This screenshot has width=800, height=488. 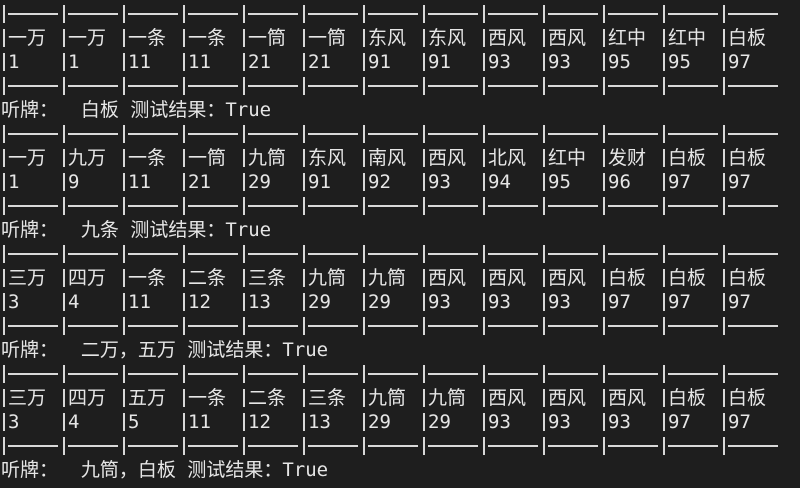 What do you see at coordinates (507, 158) in the screenshot?
I see `tile-name: 北风` at bounding box center [507, 158].